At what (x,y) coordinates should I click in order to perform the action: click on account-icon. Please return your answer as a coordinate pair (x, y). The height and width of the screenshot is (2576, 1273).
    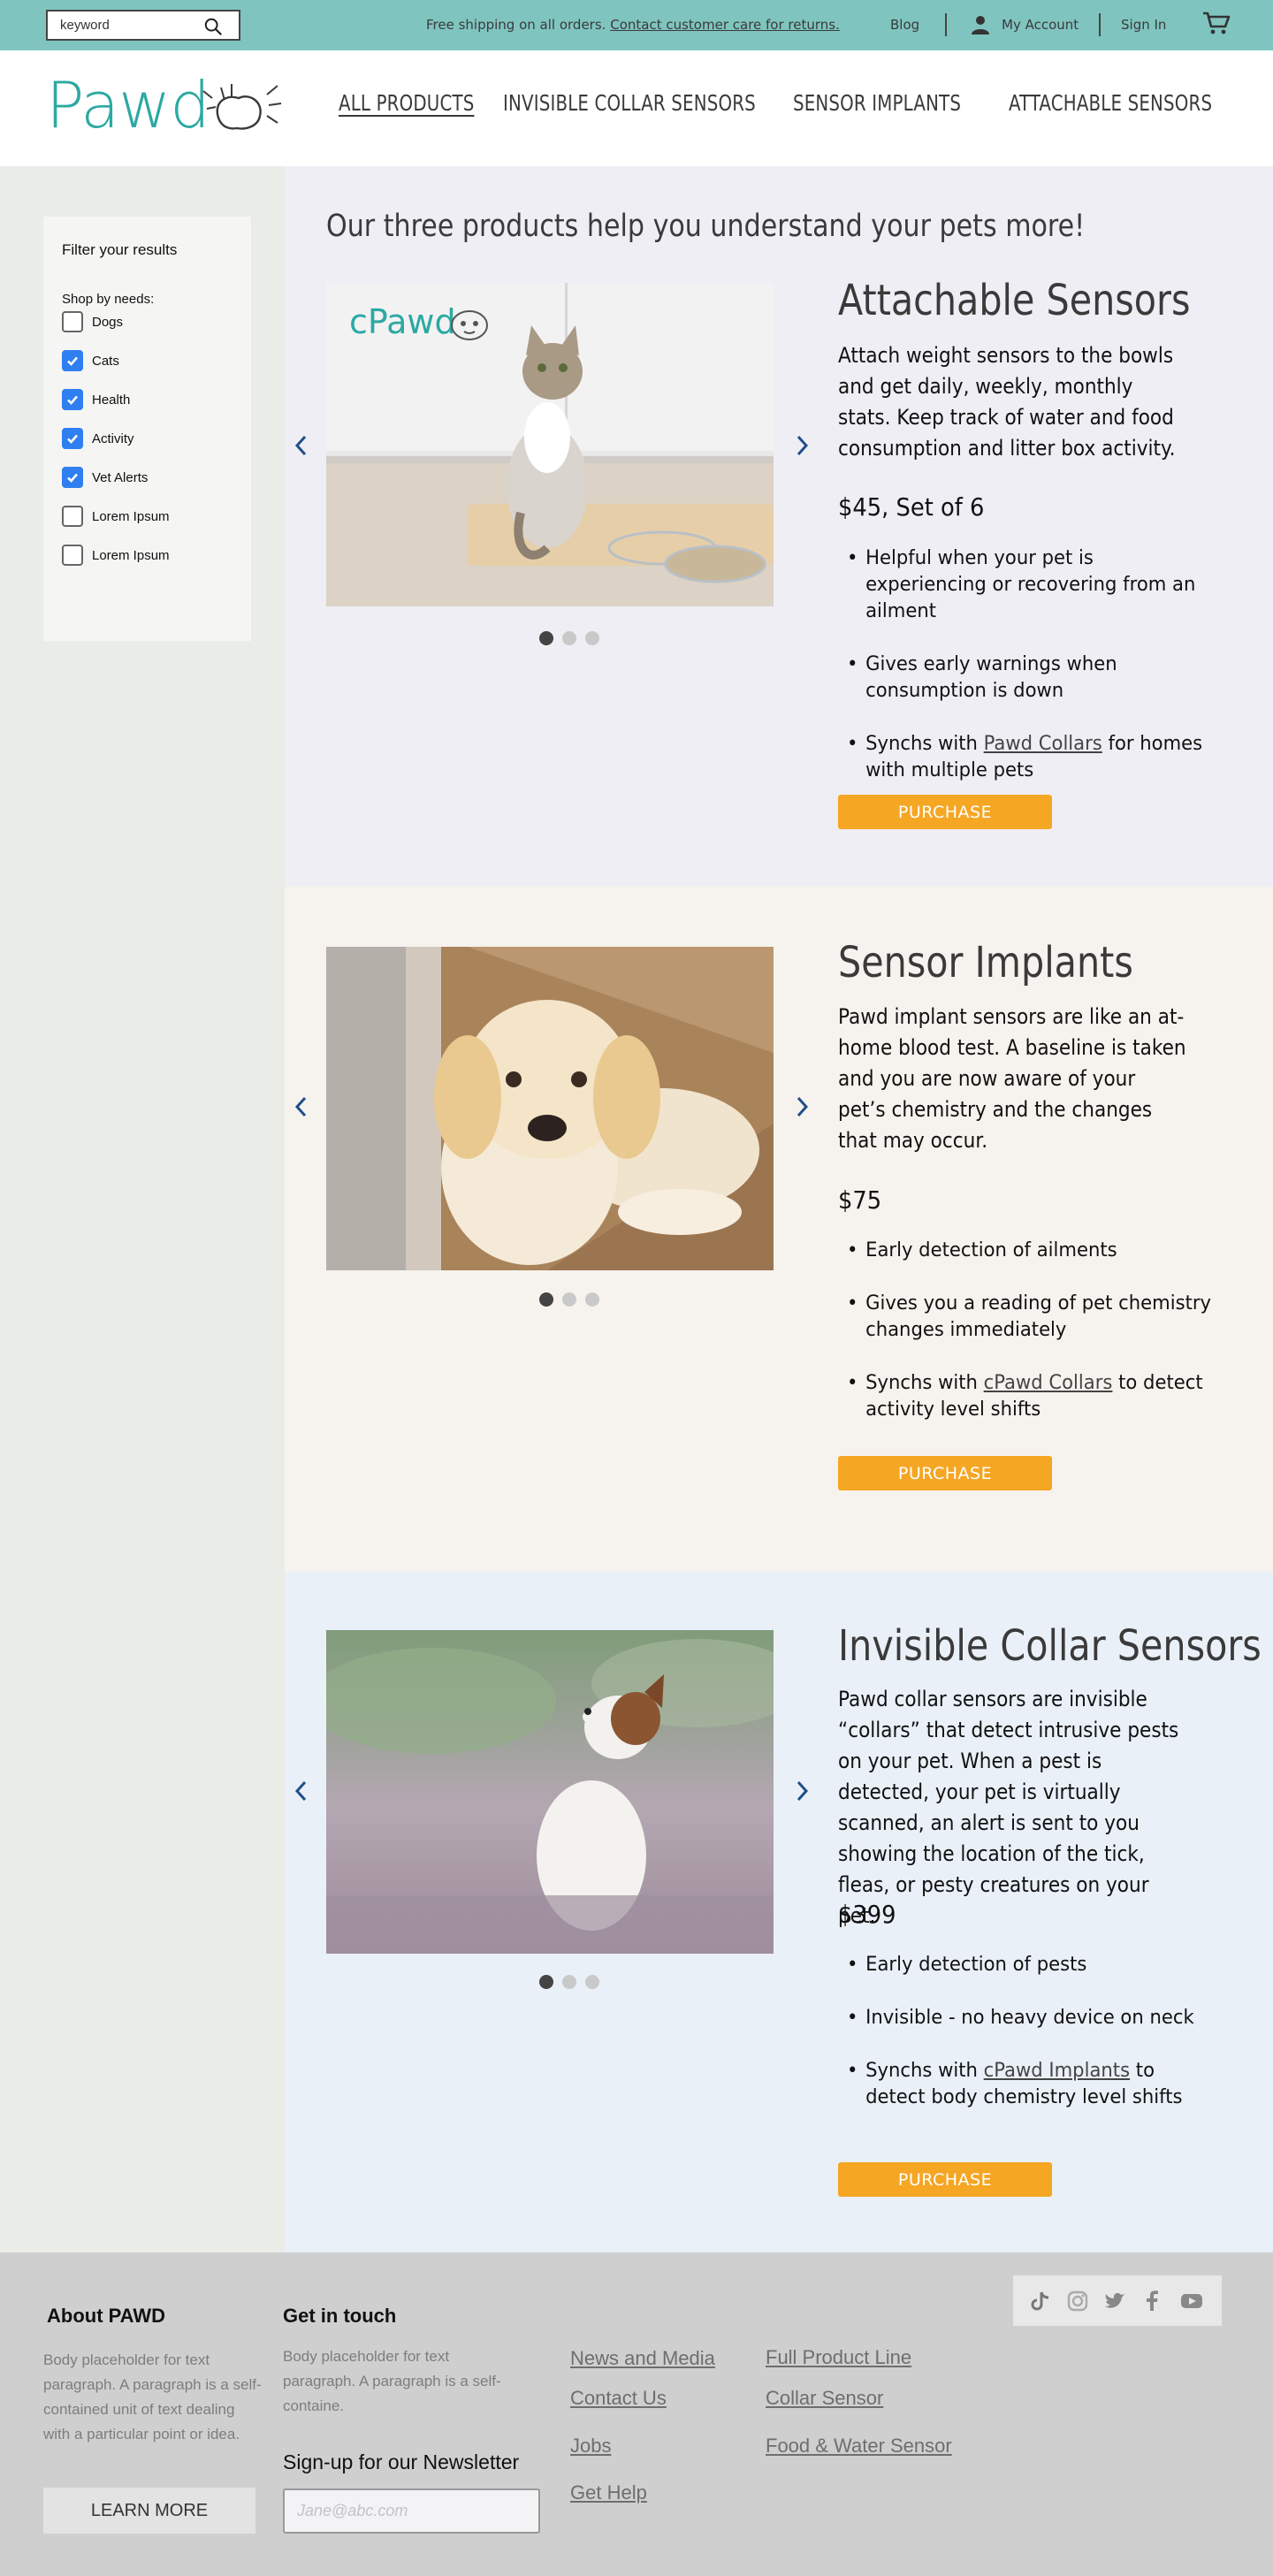
    Looking at the image, I should click on (981, 24).